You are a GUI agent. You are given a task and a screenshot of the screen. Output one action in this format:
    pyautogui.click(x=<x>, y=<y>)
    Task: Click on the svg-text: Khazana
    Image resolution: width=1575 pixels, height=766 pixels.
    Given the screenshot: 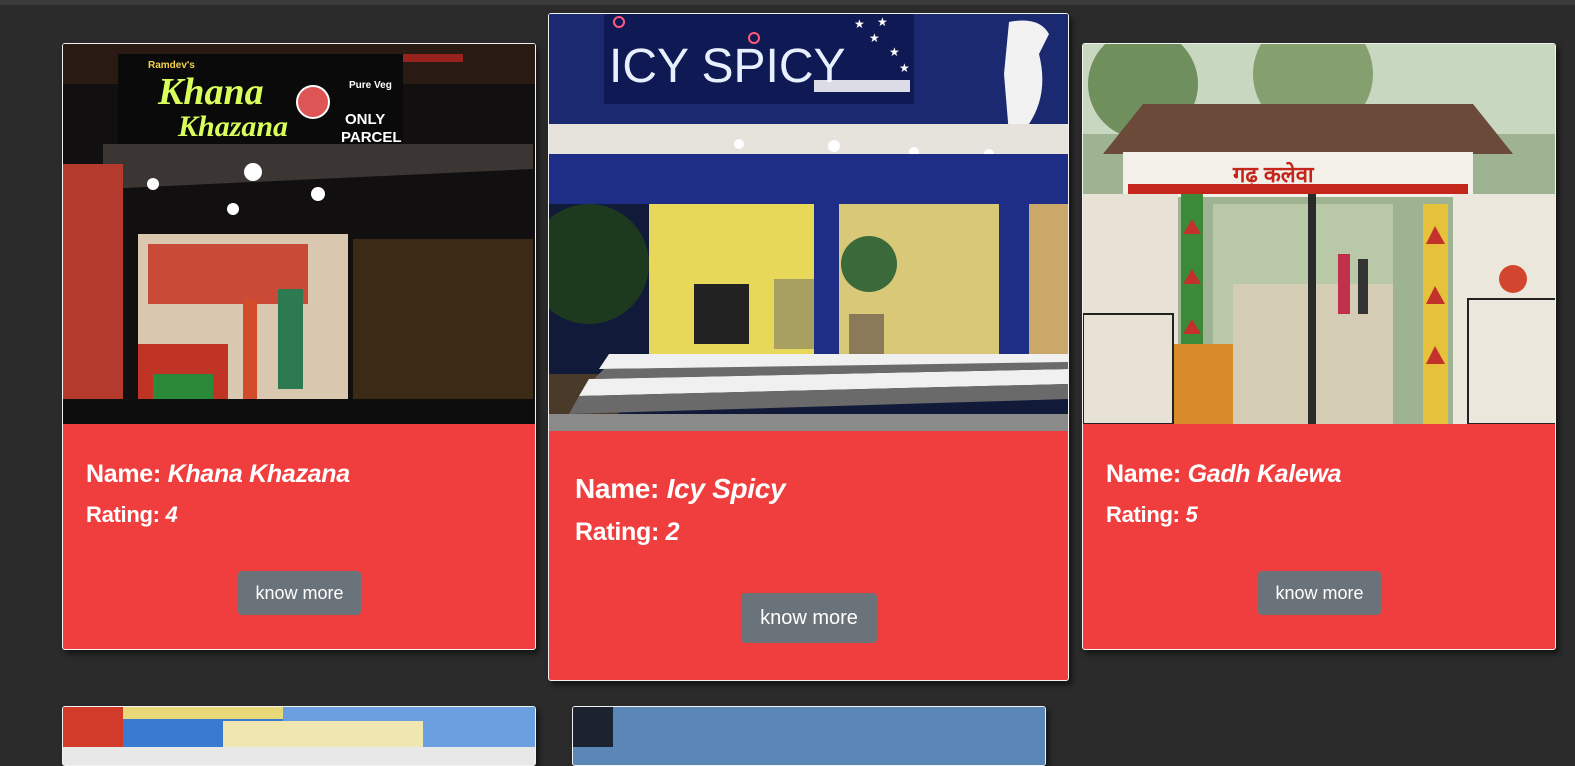 What is the action you would take?
    pyautogui.click(x=232, y=126)
    